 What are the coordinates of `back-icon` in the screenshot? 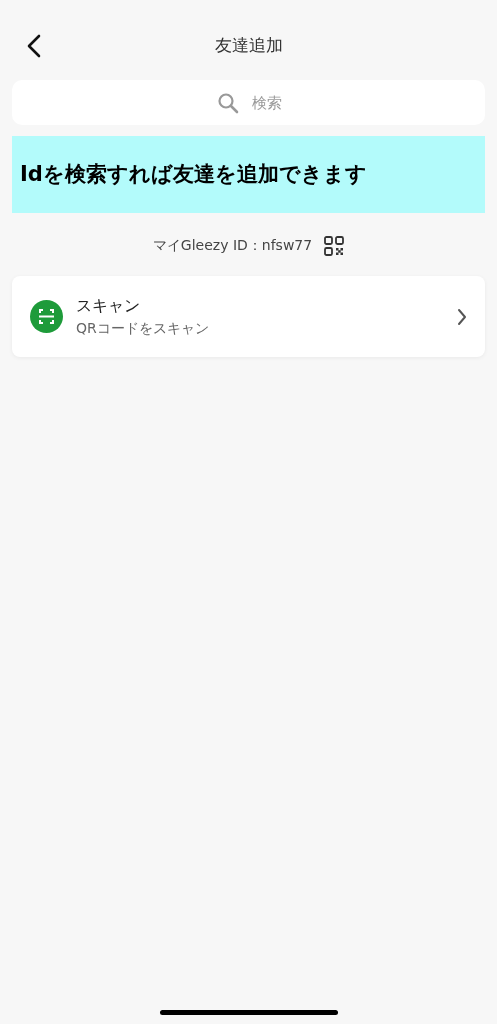 It's located at (34, 46).